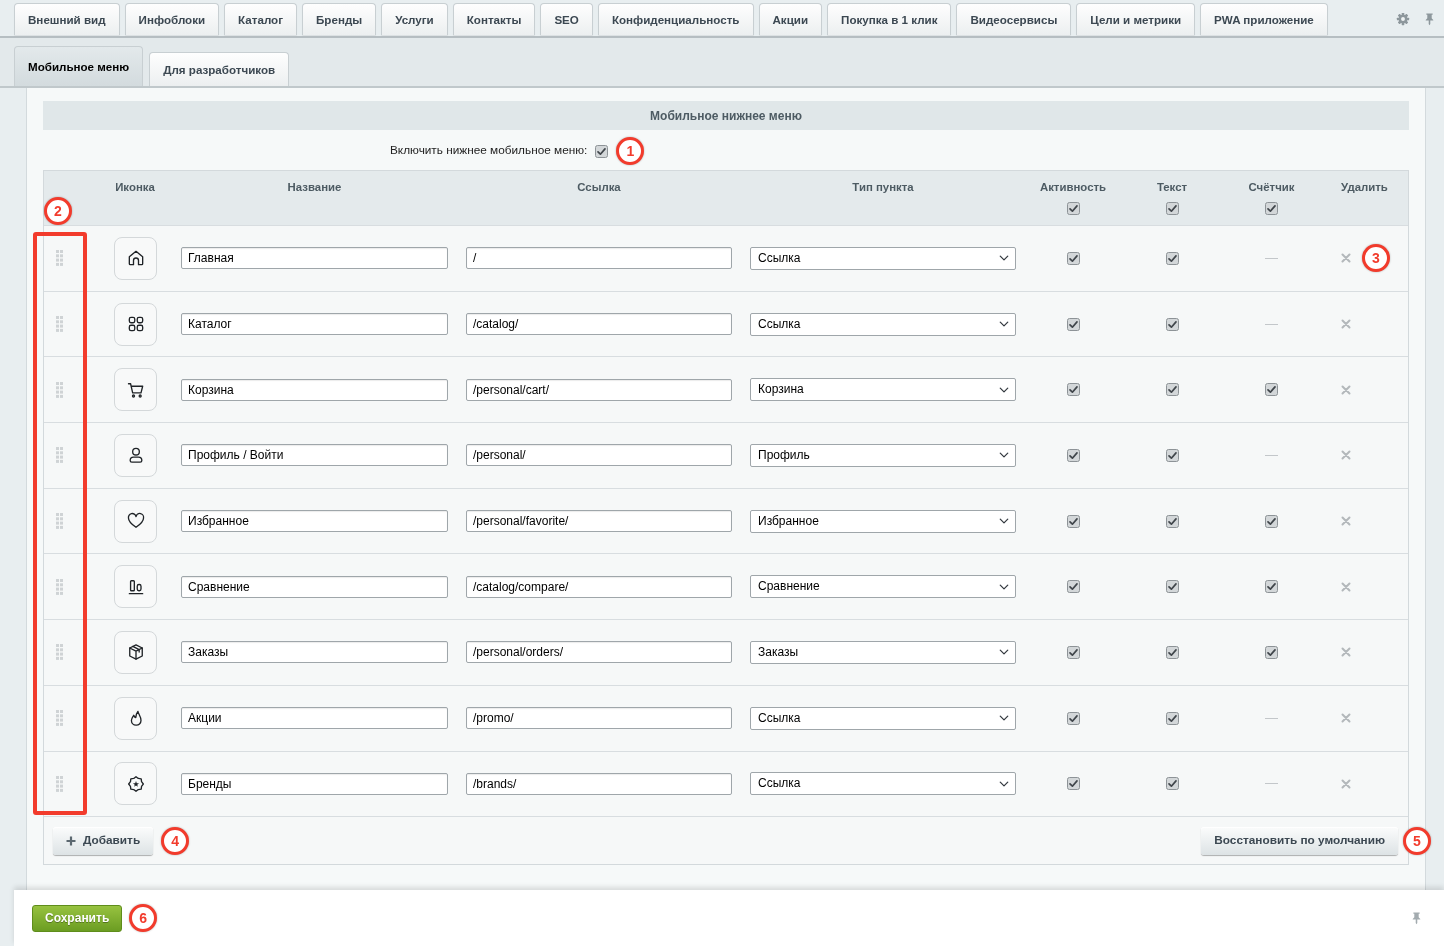  What do you see at coordinates (1271, 187) in the screenshot?
I see `column-header: Счётчик` at bounding box center [1271, 187].